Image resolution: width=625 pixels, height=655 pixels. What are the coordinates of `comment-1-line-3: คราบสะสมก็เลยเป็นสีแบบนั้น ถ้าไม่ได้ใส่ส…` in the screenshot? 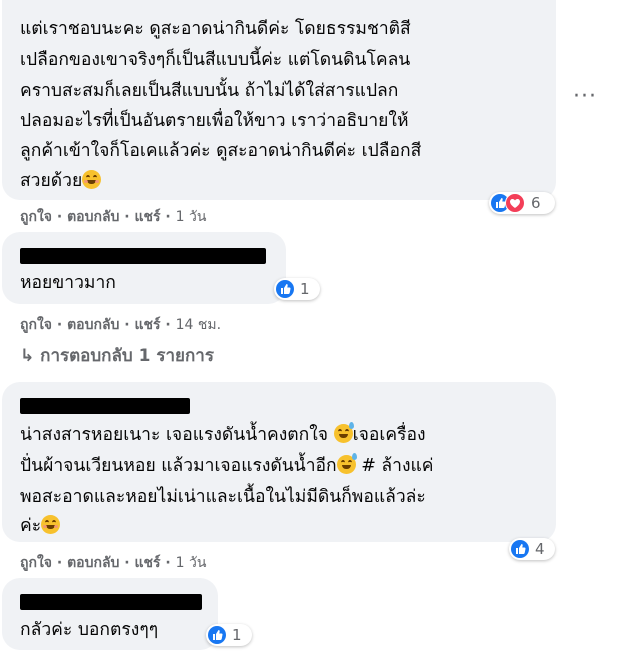 It's located at (209, 91).